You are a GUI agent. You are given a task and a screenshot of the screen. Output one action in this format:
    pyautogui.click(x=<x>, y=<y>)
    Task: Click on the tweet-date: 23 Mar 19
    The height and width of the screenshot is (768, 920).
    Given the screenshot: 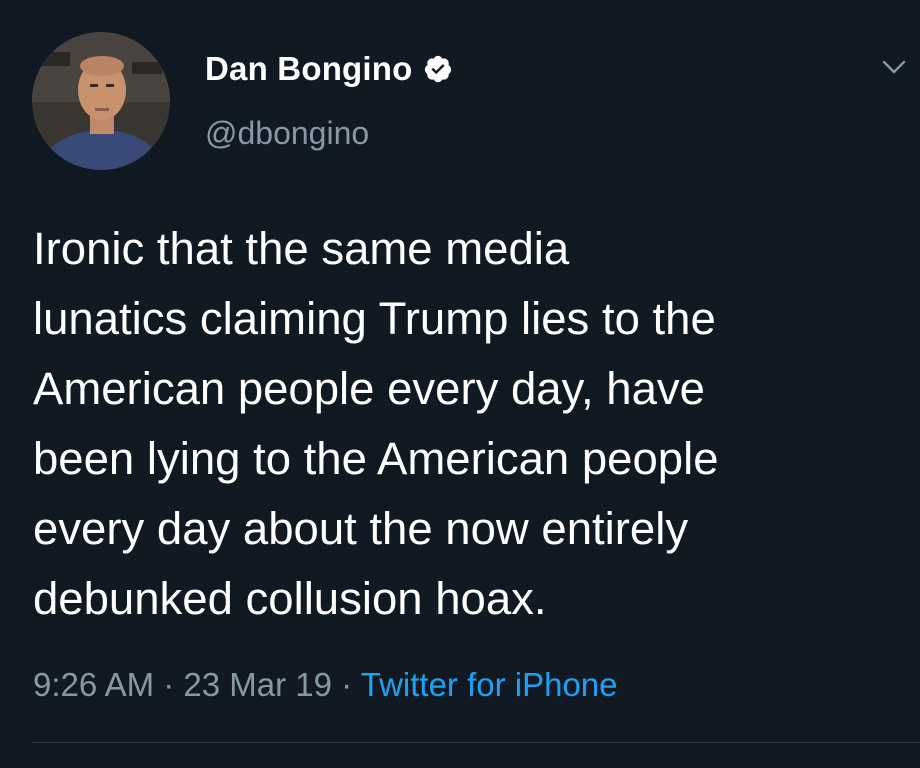 What is the action you would take?
    pyautogui.click(x=257, y=684)
    